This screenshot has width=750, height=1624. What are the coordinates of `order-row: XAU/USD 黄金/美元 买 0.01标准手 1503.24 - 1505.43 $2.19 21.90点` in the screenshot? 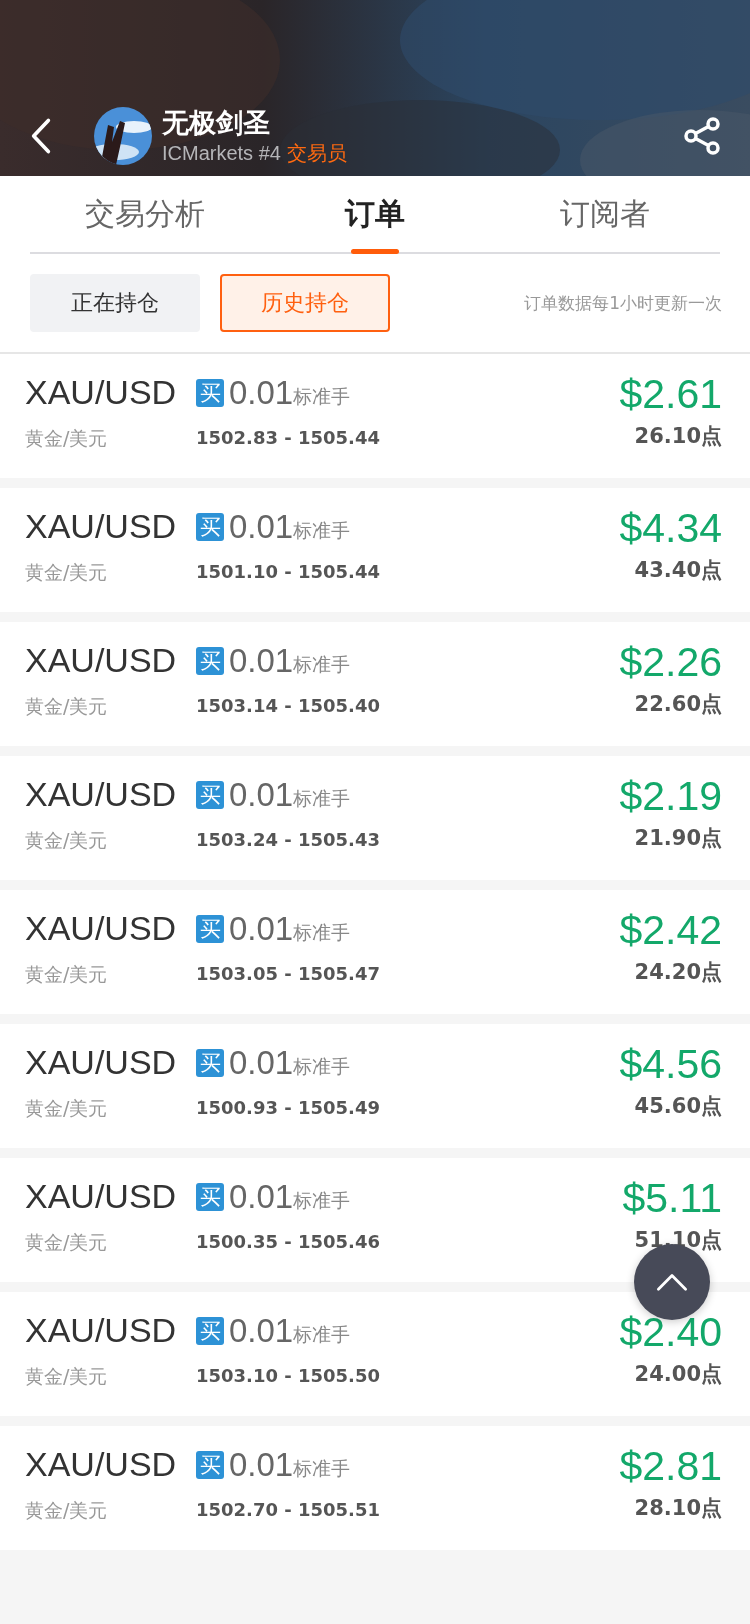 It's located at (375, 818).